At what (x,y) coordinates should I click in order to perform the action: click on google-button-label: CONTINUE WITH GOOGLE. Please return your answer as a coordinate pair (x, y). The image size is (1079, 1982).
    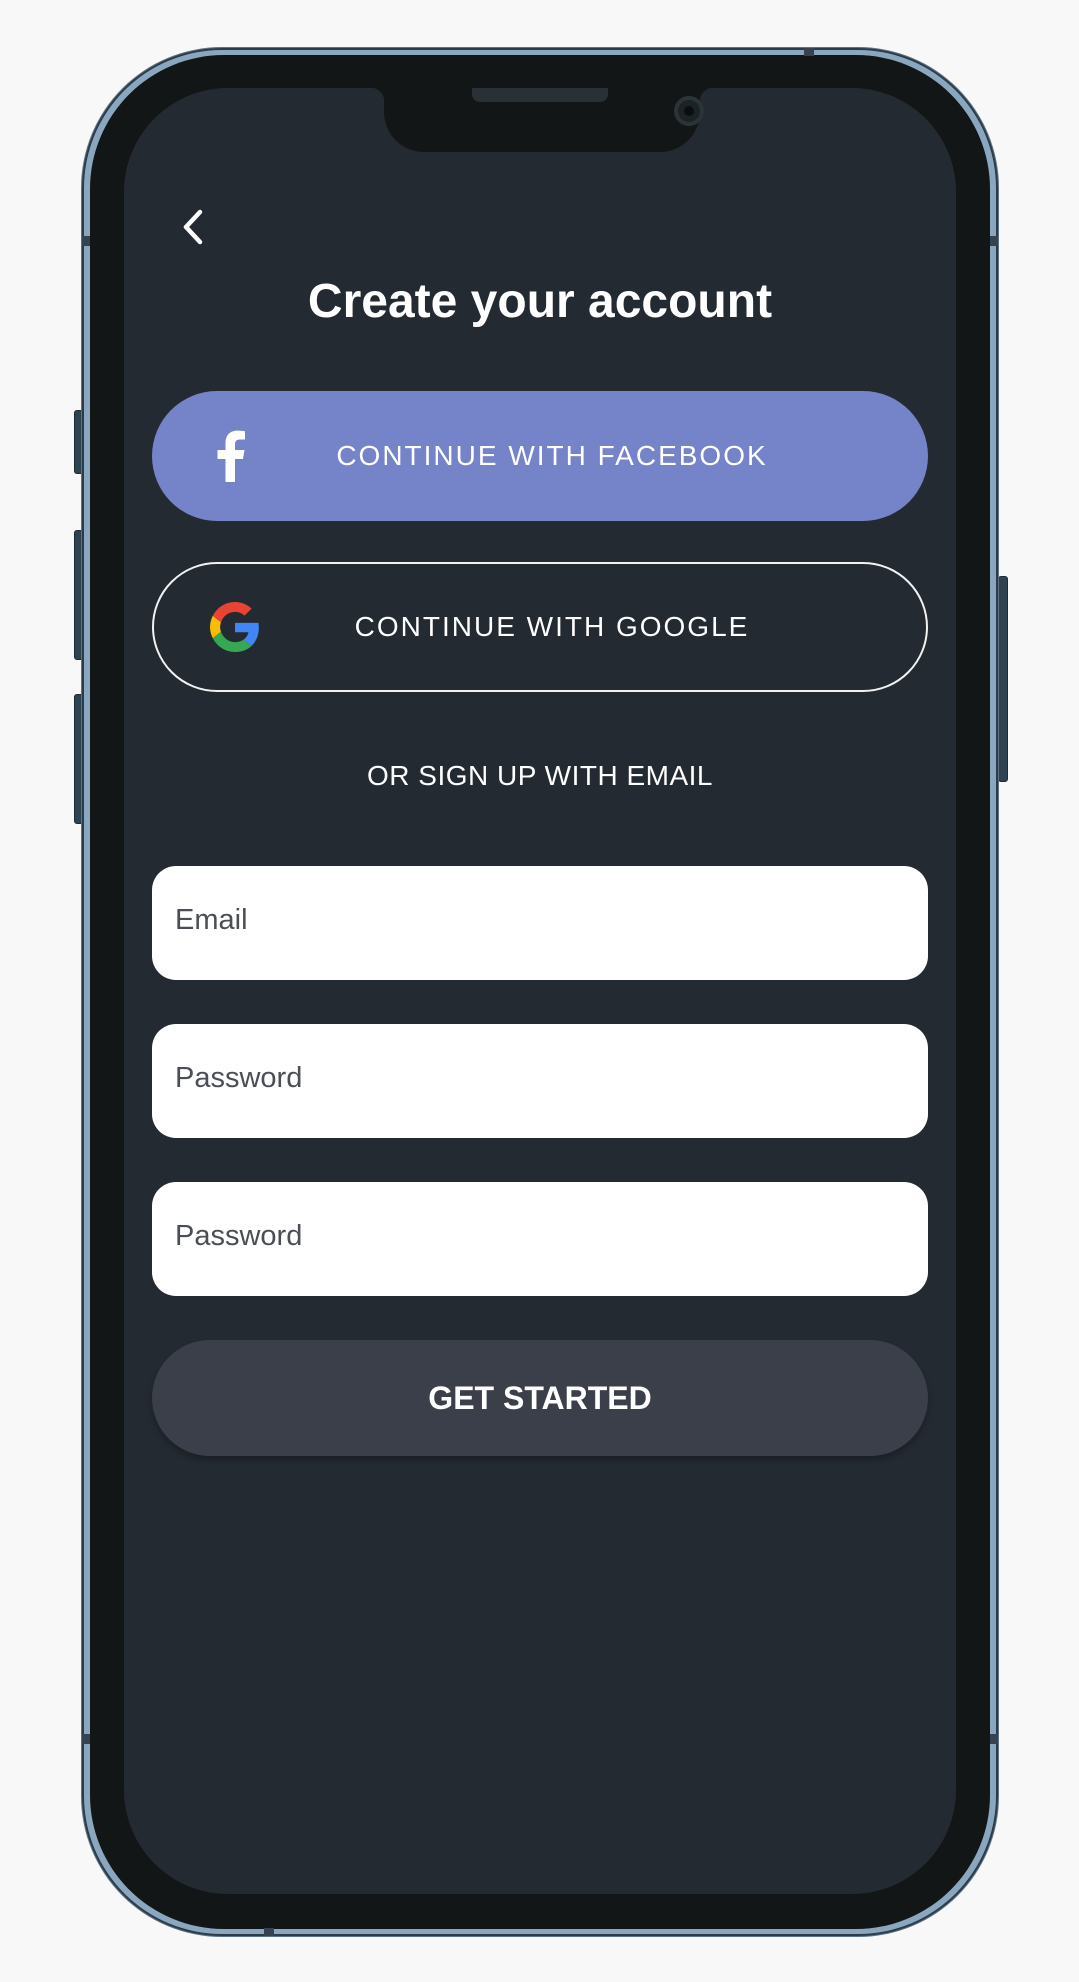
    Looking at the image, I should click on (552, 626).